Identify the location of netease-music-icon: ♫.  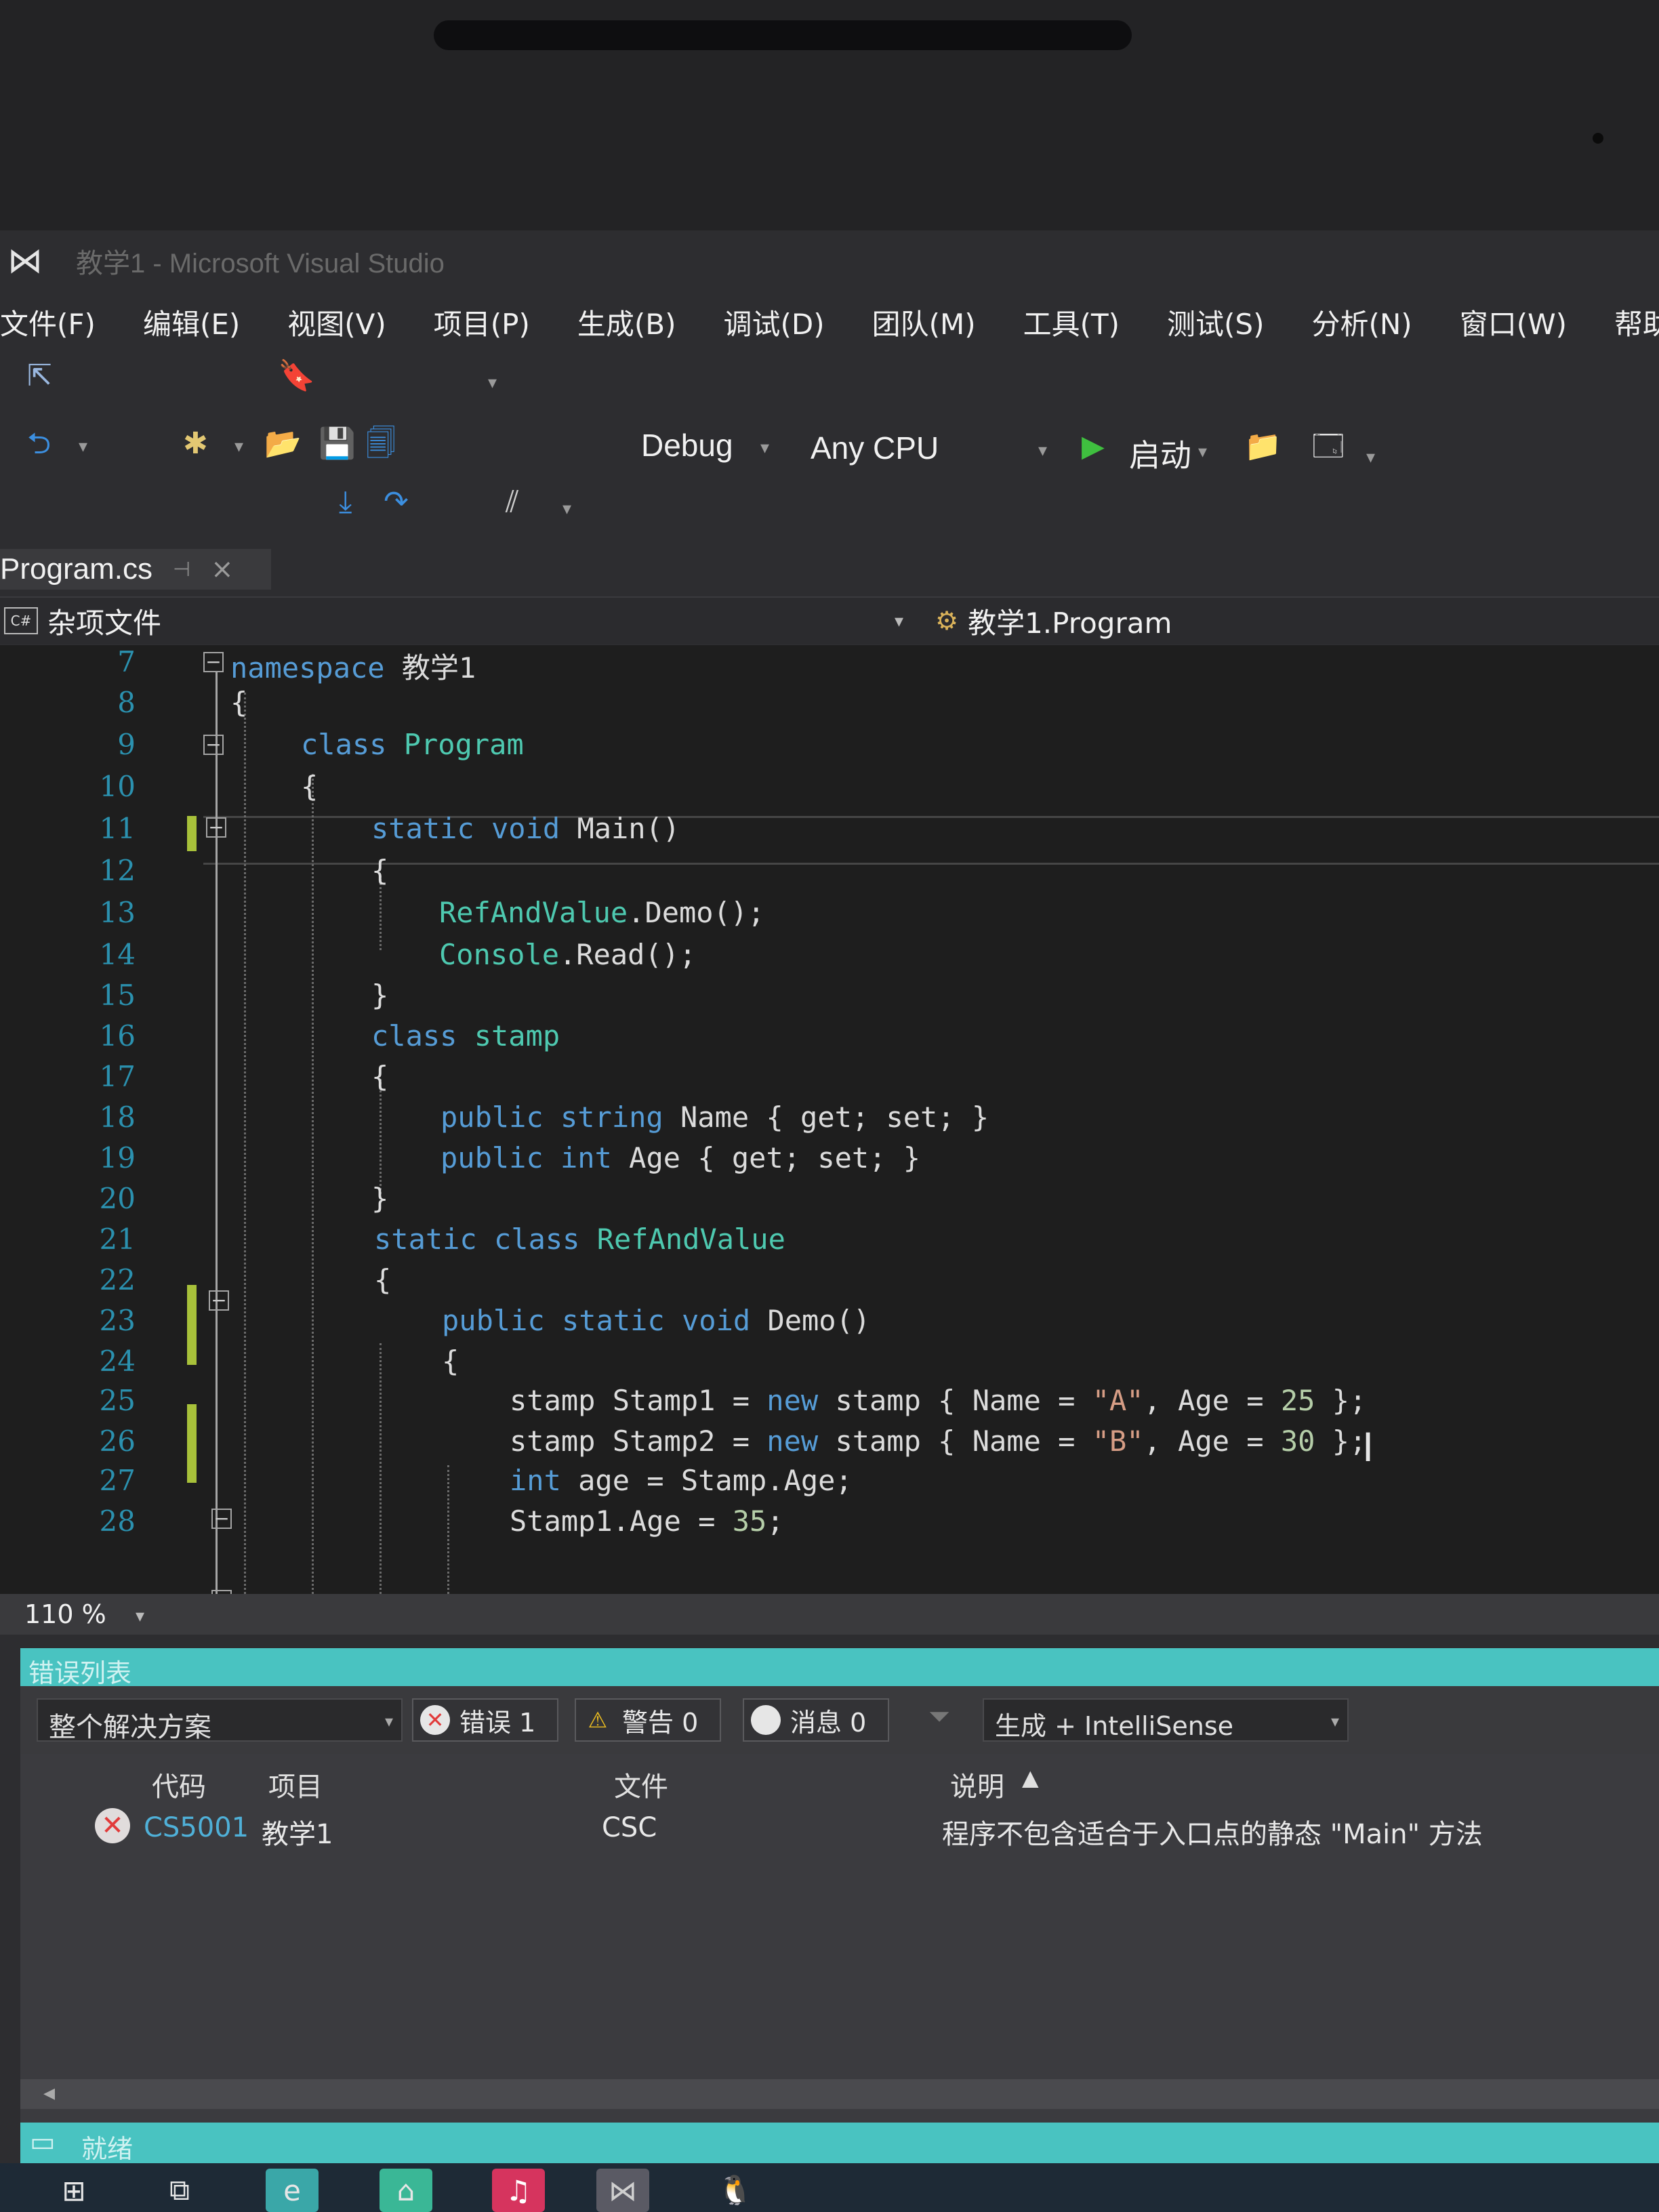
(518, 2190).